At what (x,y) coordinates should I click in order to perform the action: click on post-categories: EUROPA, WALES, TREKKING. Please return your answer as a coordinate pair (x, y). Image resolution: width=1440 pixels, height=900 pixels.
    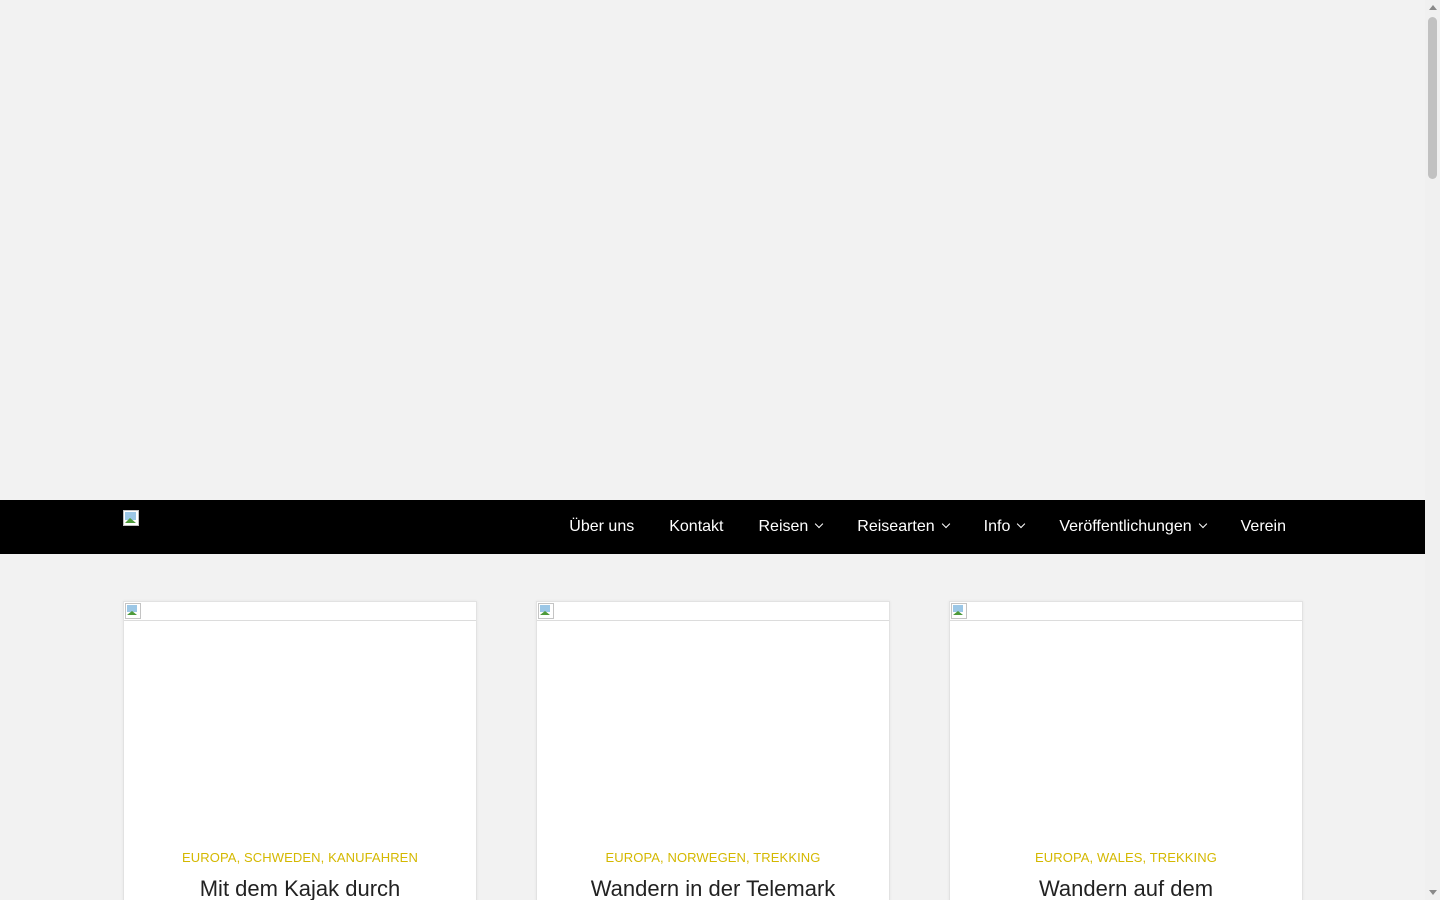
    Looking at the image, I should click on (1126, 857).